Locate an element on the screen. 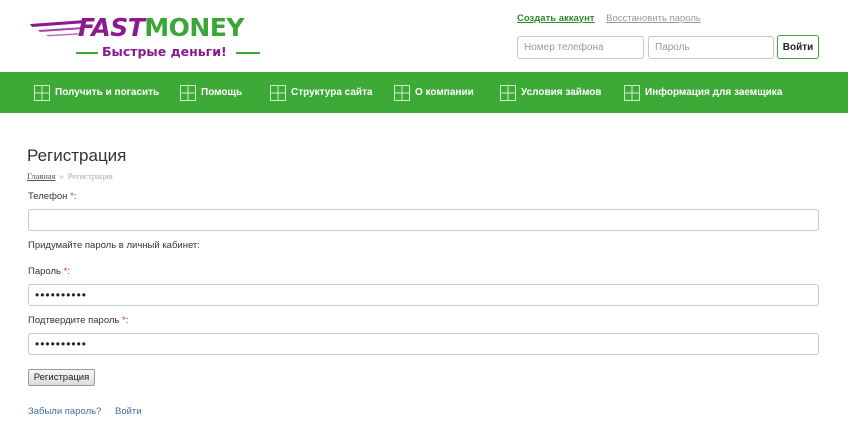  breadcrumb-current: Регистрация is located at coordinates (90, 176).